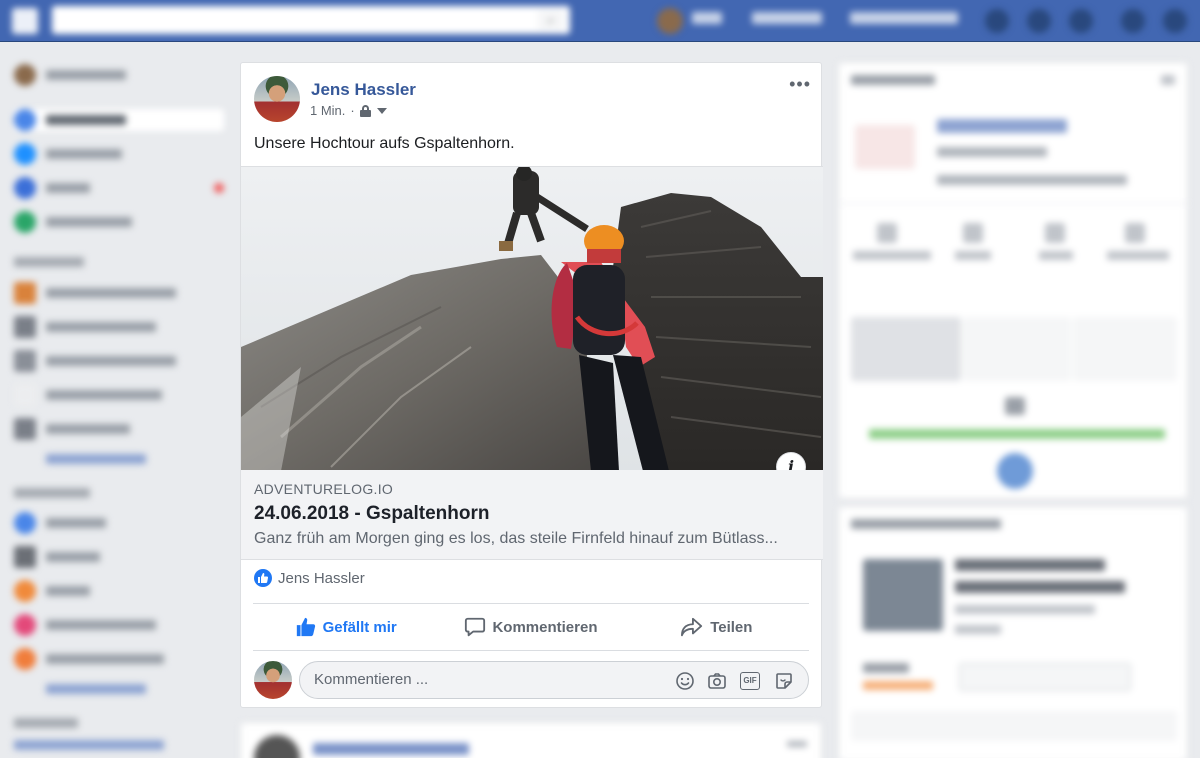  What do you see at coordinates (25, 625) in the screenshot?
I see `memories-icon` at bounding box center [25, 625].